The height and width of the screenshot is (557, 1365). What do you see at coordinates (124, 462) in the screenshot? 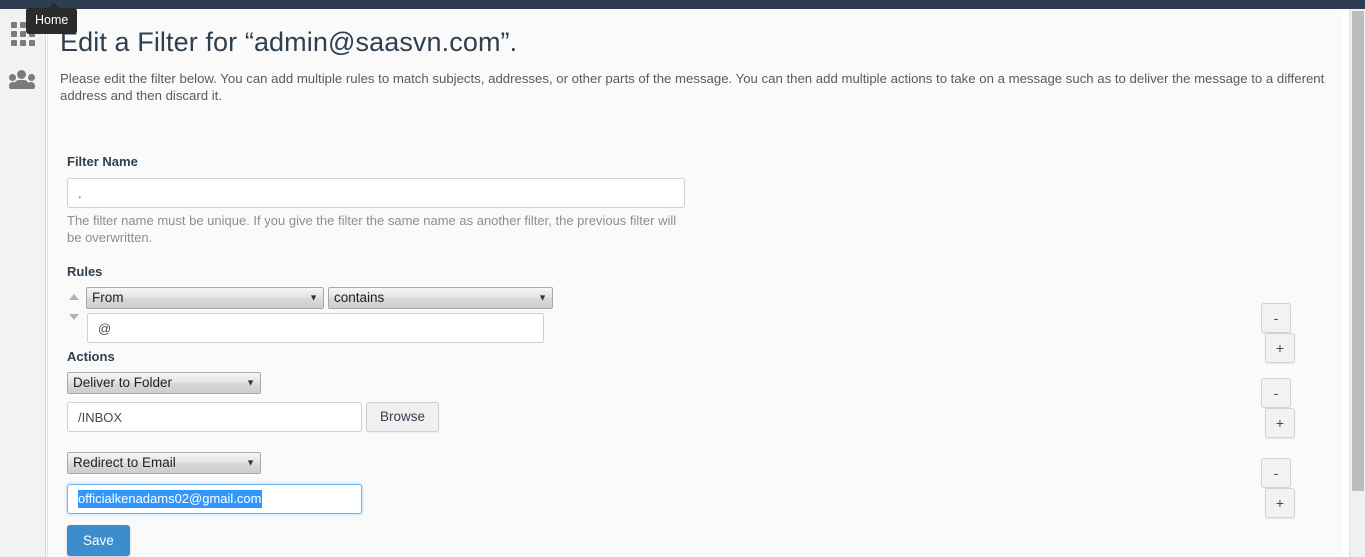
I see `action-type-select-2-value: Redirect to Email` at bounding box center [124, 462].